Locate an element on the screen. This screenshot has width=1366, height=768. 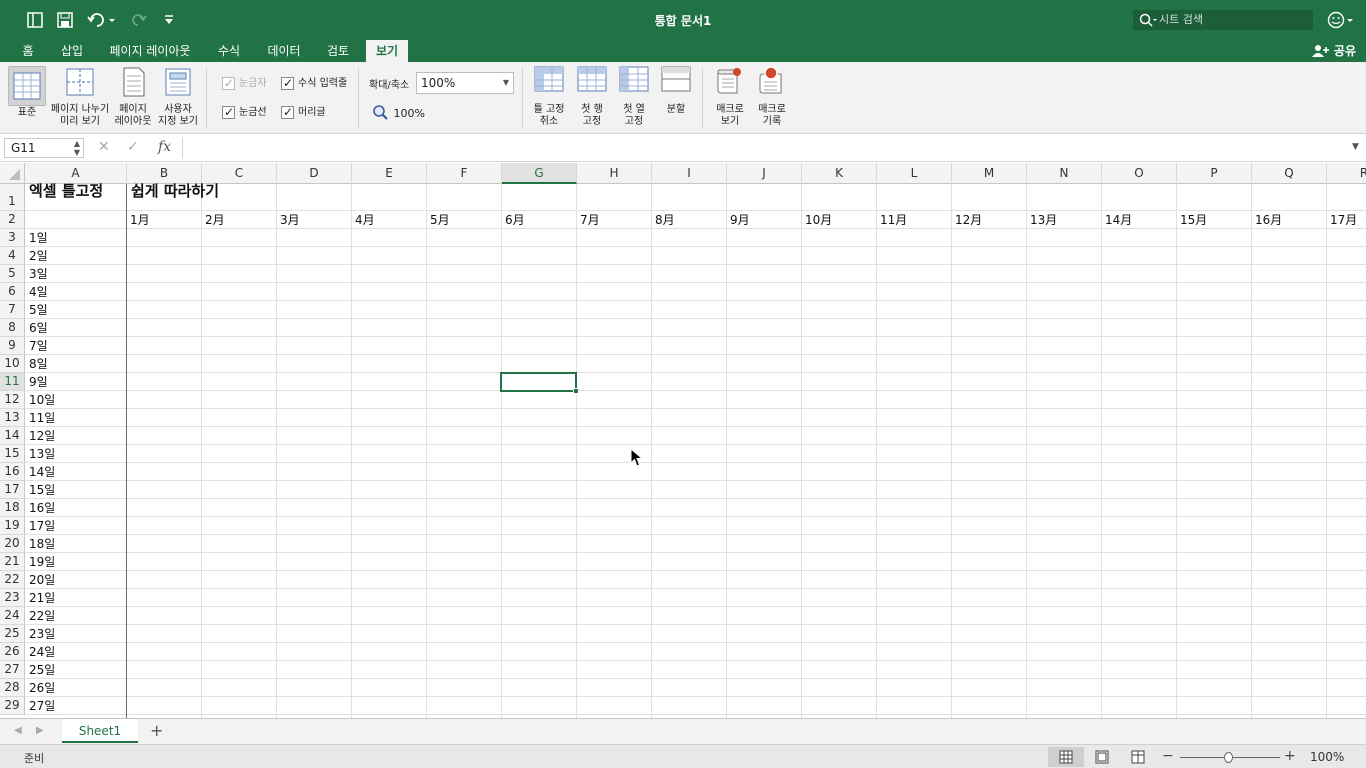
month-cell: 11月 is located at coordinates (892, 220).